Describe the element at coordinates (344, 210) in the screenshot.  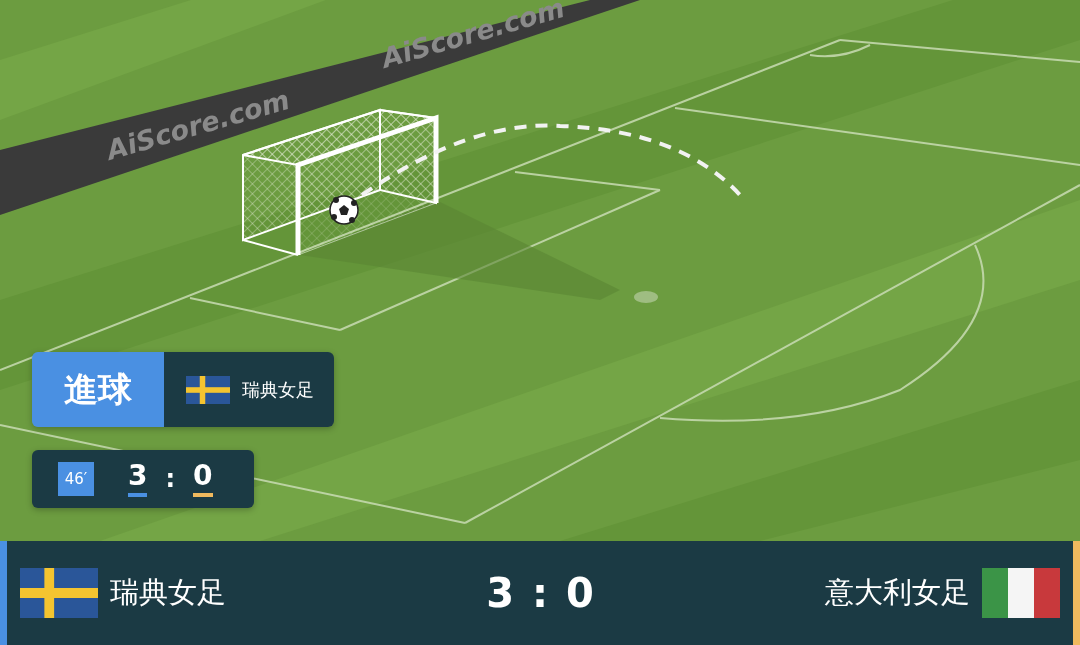
I see `ball-icon` at that location.